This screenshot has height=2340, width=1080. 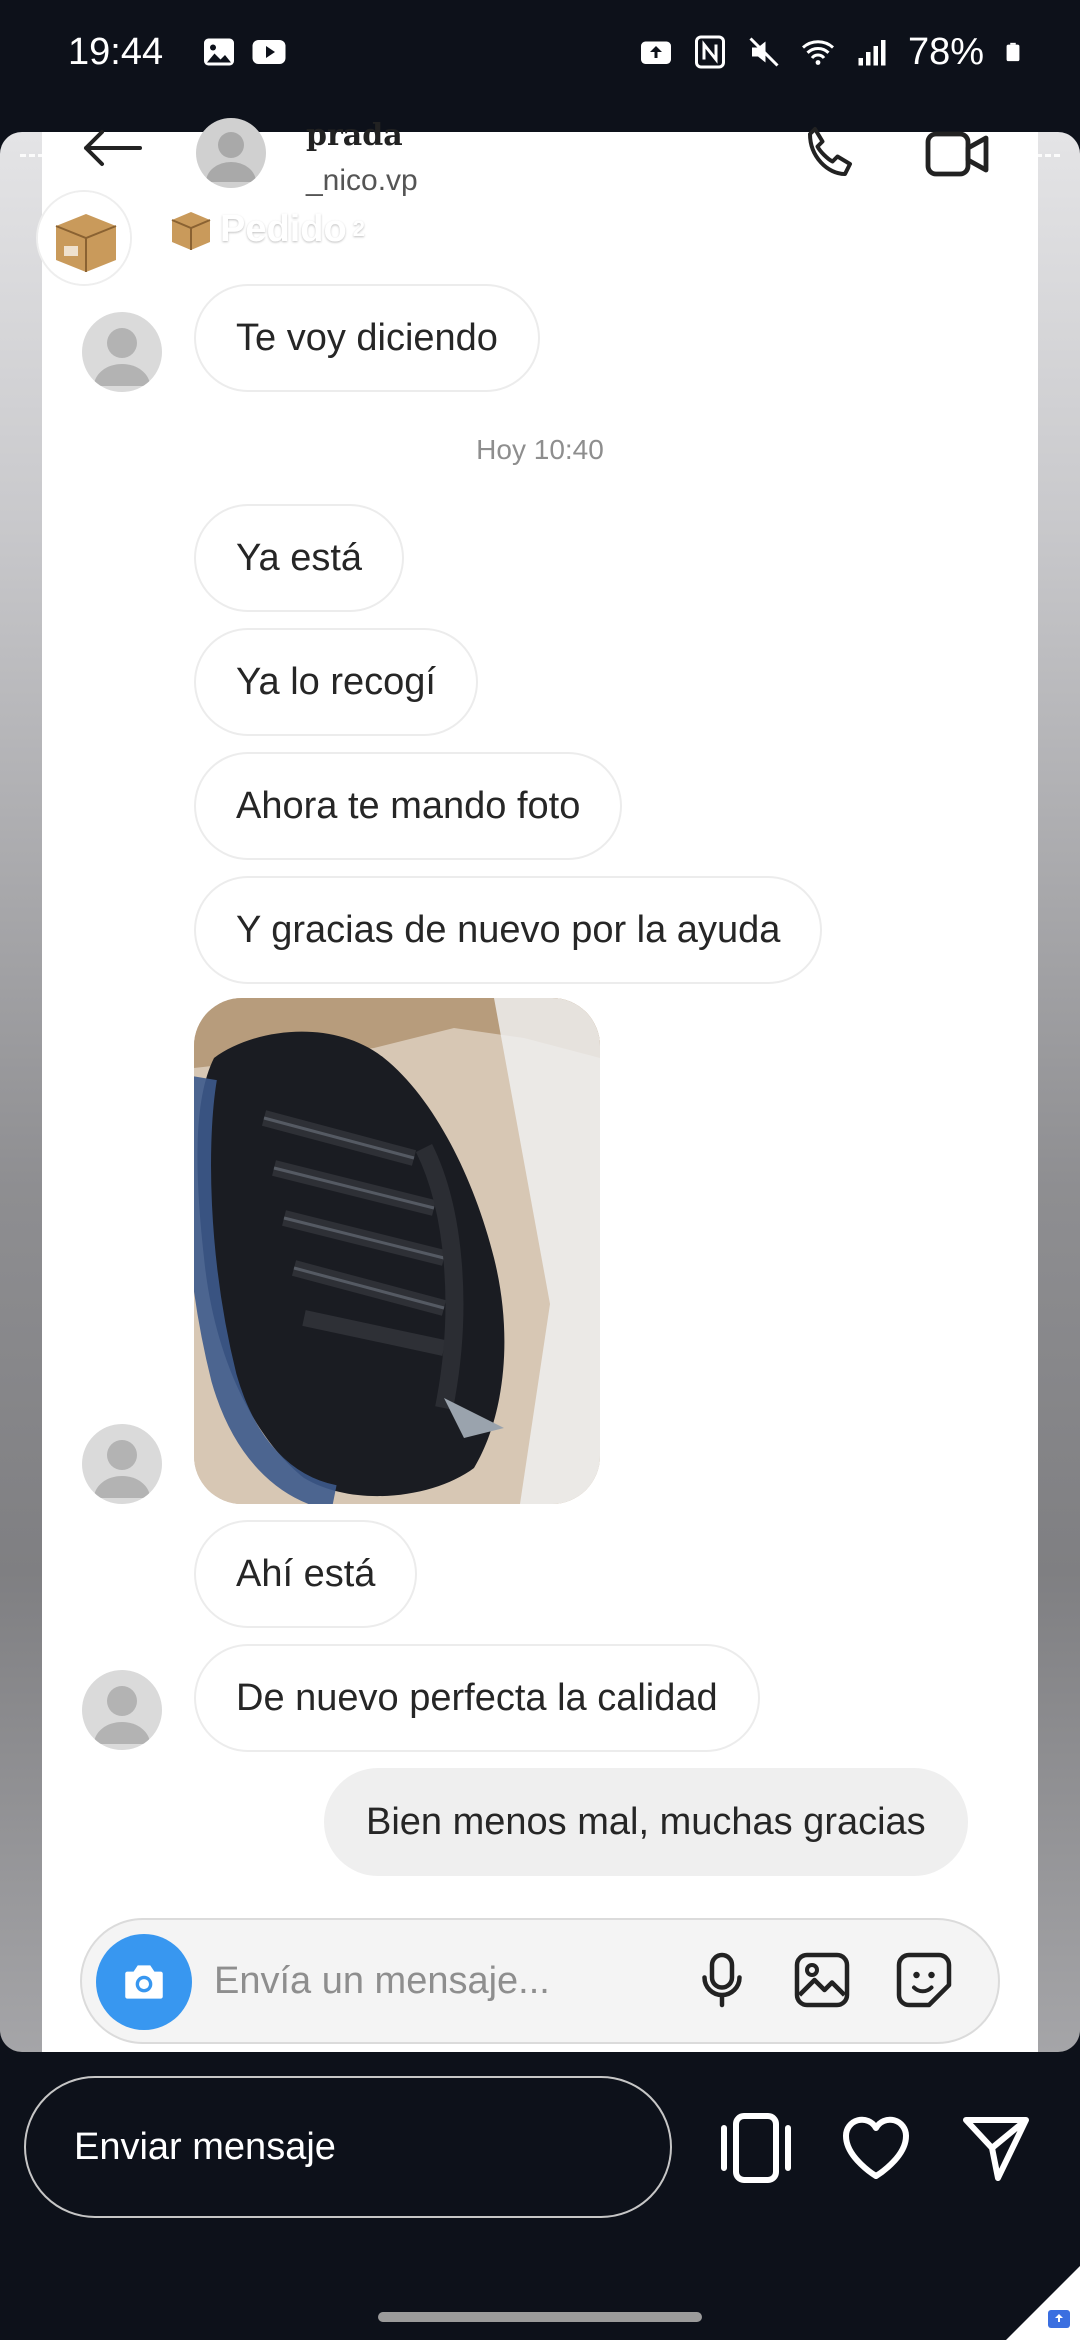 I want to click on sneaker-image, so click(x=397, y=1251).